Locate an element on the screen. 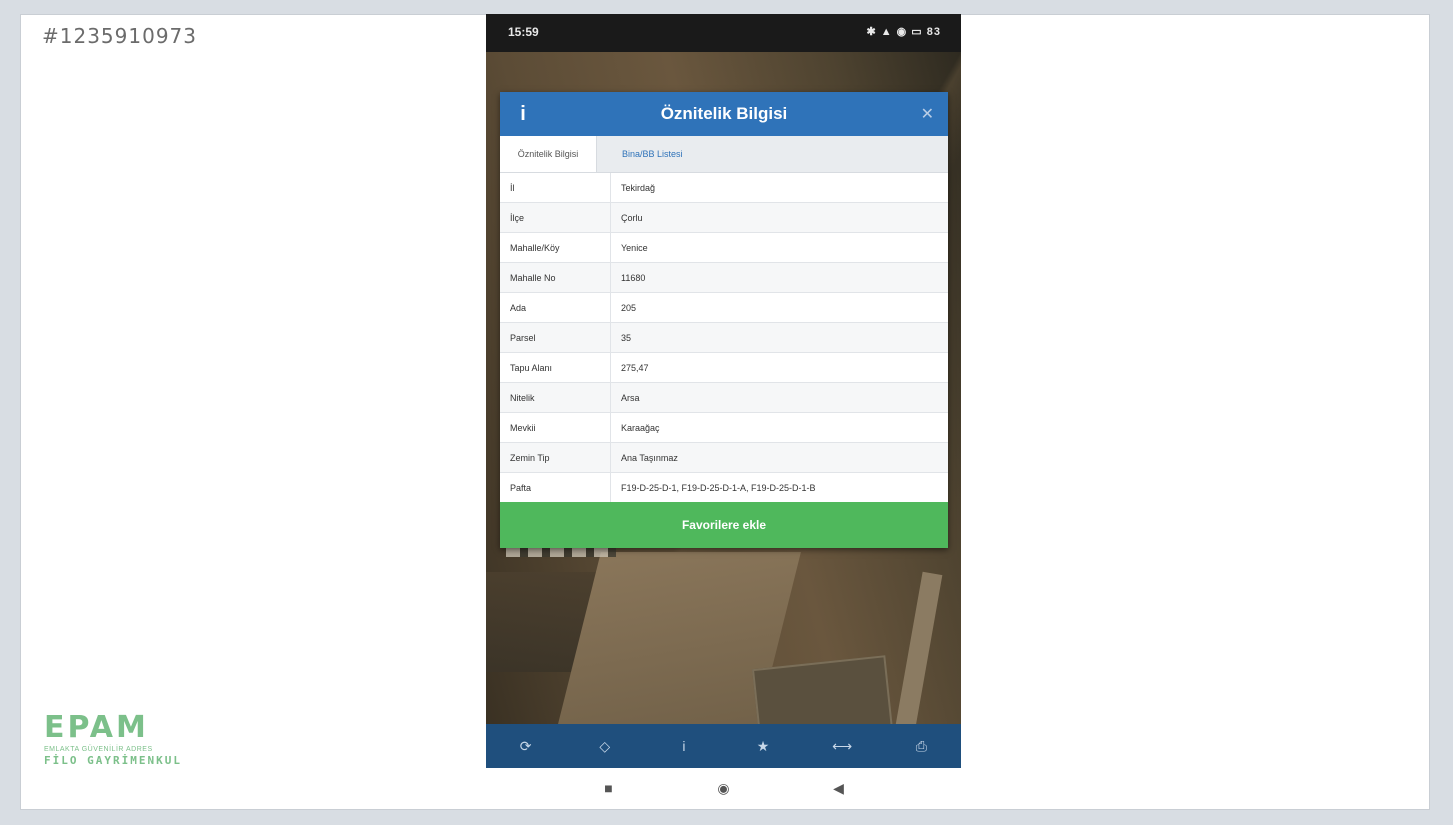 The image size is (1453, 825). tab-building-list: Bina/BB Listesi is located at coordinates (652, 154).